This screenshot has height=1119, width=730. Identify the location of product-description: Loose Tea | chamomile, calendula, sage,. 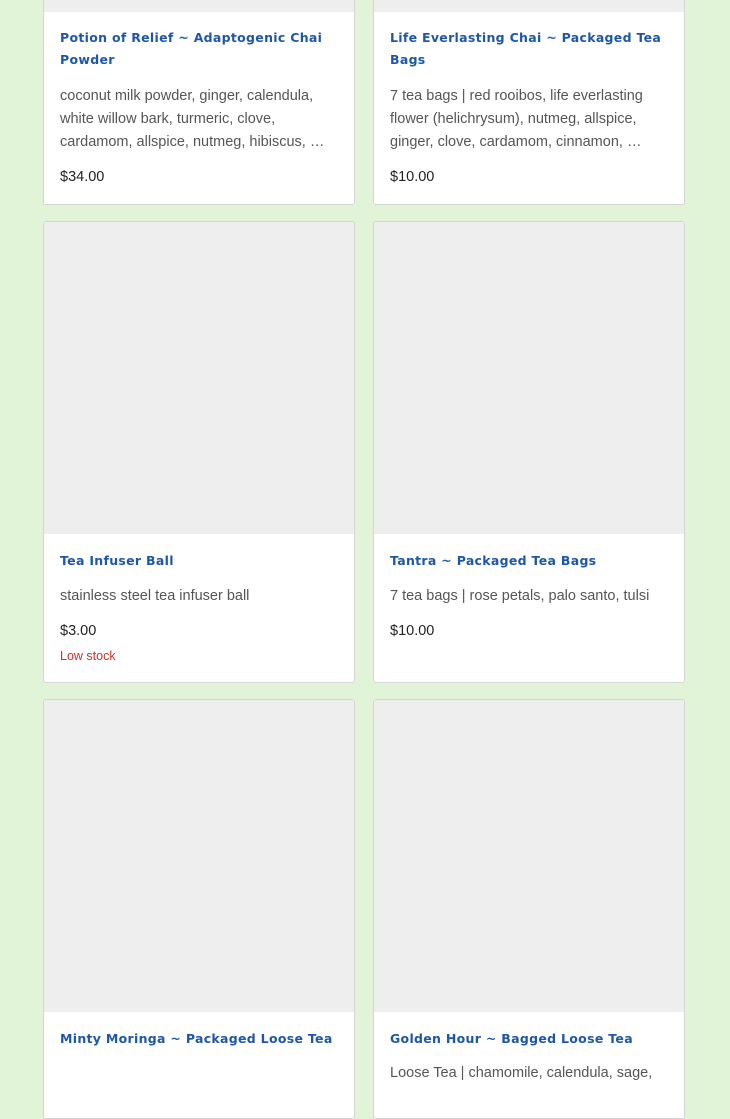
(521, 1073).